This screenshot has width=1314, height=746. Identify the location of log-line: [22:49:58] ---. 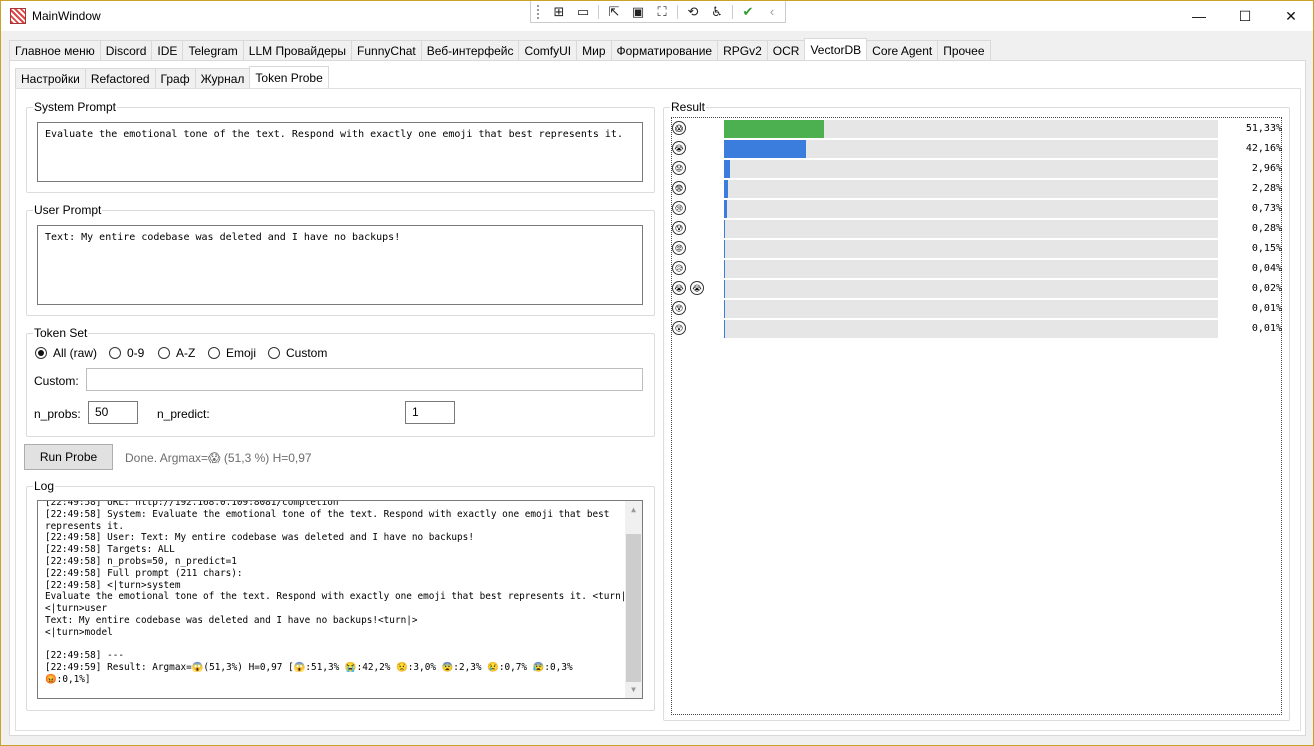
(85, 656).